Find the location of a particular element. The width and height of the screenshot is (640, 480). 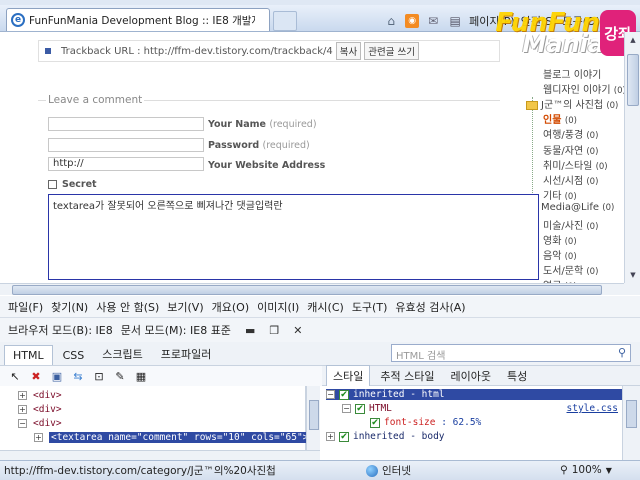

command-bar: ⌂ ◉ ✉ ▤ 페이지(P) 안전(S) 도구(O) is located at coordinates (491, 21).